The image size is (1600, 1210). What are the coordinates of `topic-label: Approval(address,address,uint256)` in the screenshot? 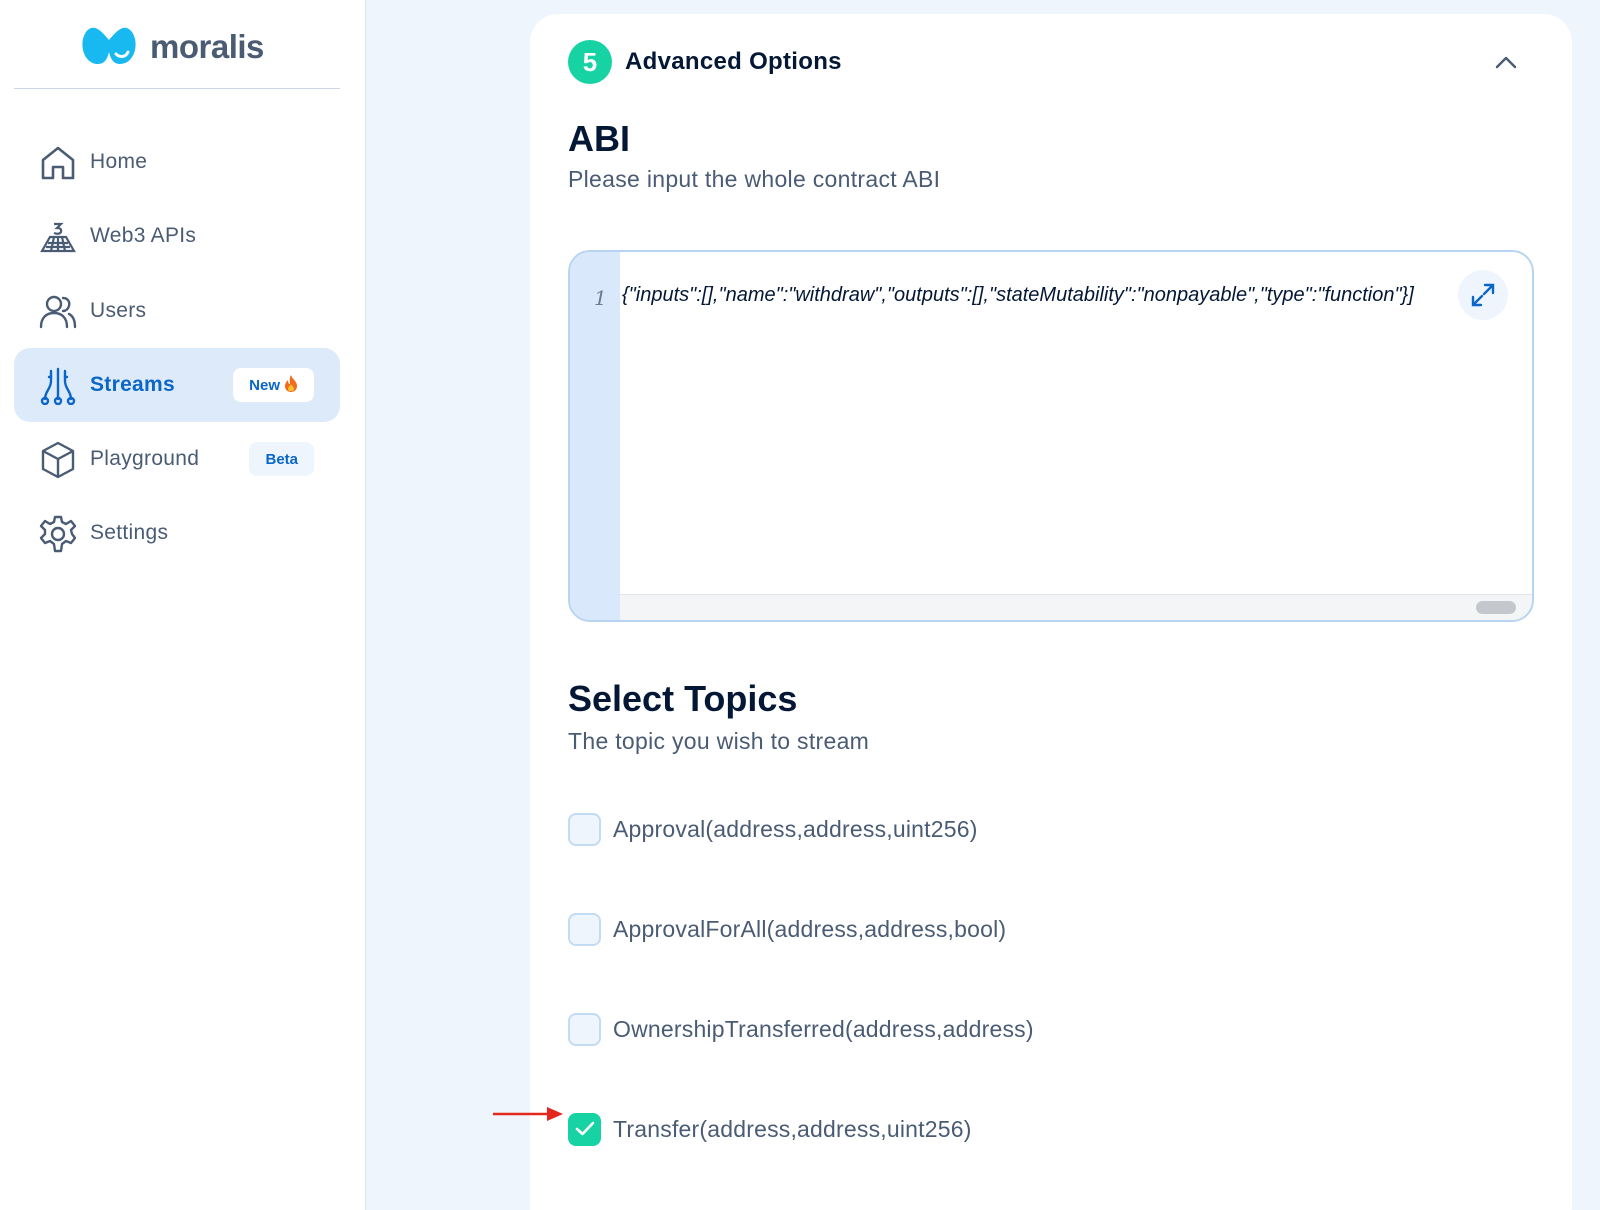 It's located at (795, 828).